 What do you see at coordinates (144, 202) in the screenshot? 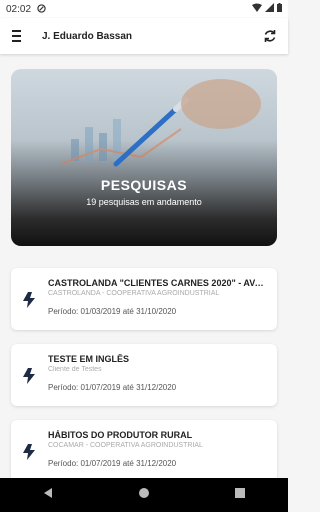
I see `banner-subtitle: 19 pesquisas em andamento` at bounding box center [144, 202].